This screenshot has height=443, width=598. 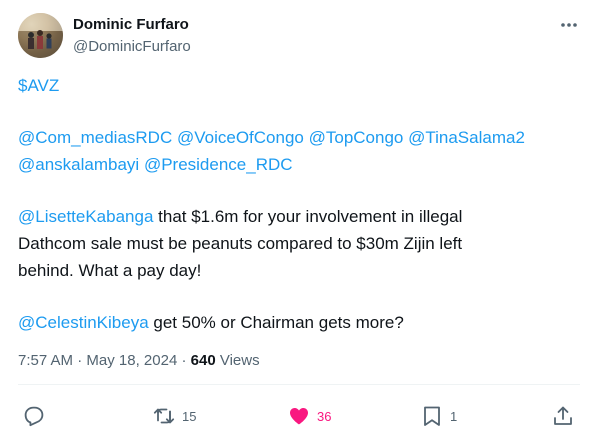 I want to click on share-button, so click(x=563, y=416).